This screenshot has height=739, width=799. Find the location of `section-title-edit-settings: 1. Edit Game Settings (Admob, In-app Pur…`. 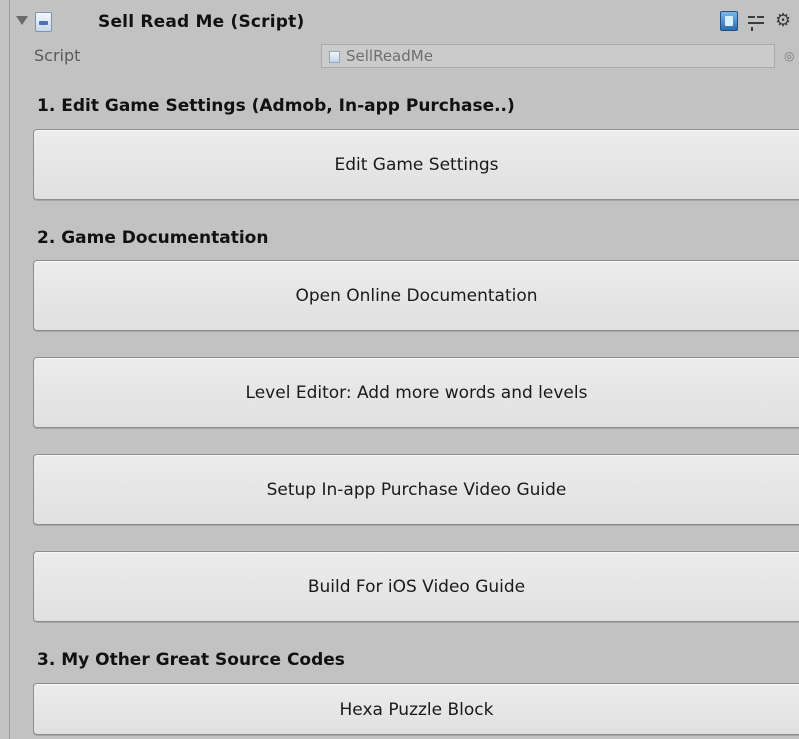

section-title-edit-settings: 1. Edit Game Settings (Admob, In-app Pur… is located at coordinates (276, 106).